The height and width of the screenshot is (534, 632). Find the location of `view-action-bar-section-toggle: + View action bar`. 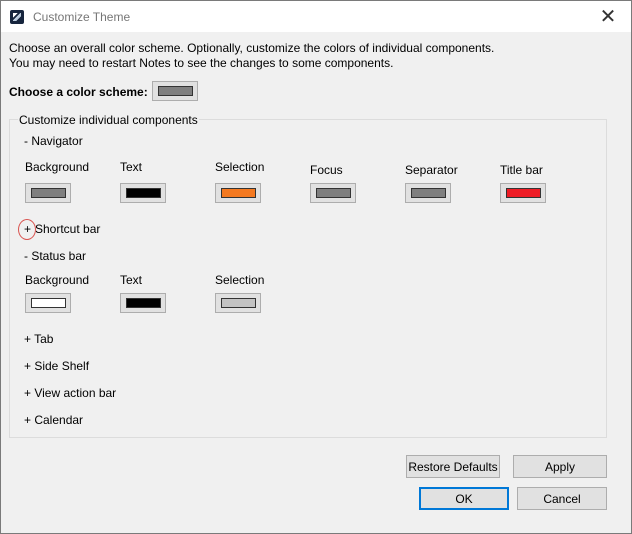

view-action-bar-section-toggle: + View action bar is located at coordinates (70, 393).